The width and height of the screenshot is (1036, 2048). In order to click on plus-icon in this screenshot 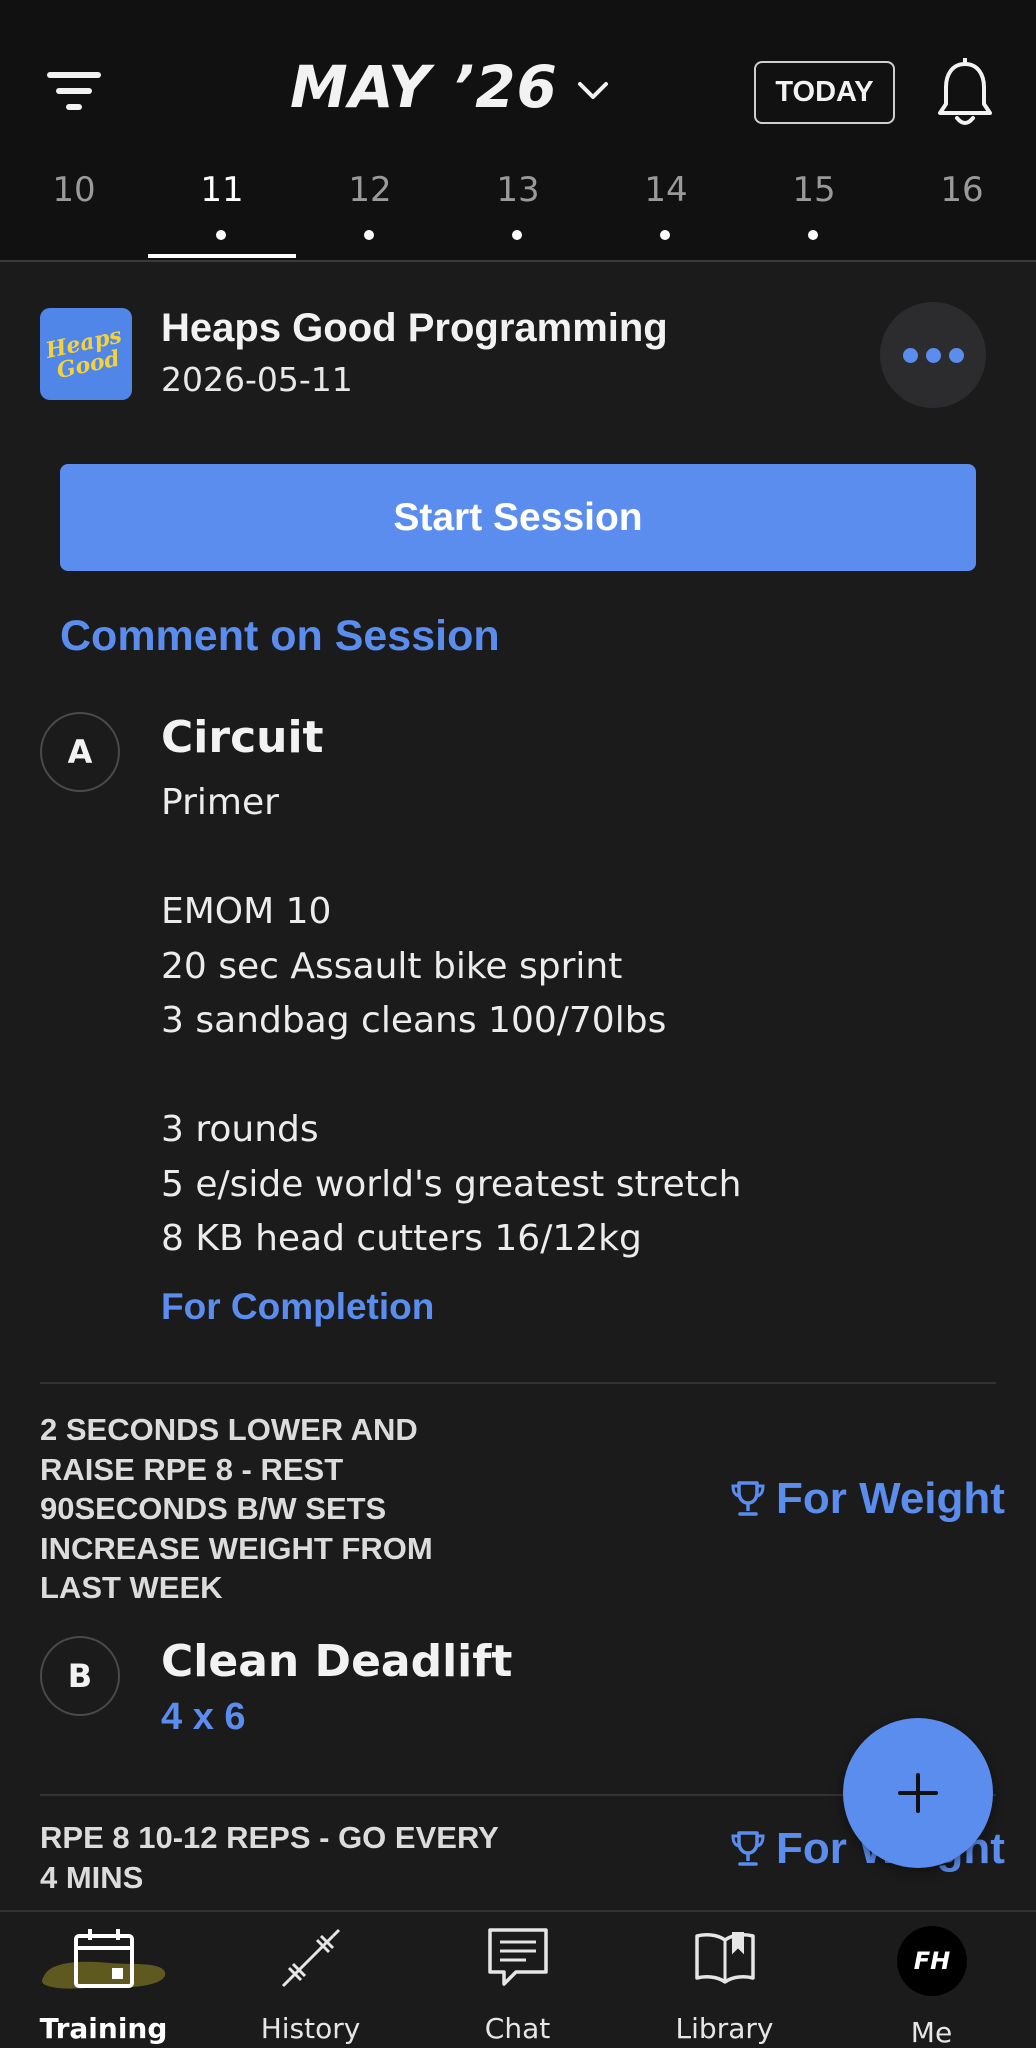, I will do `click(918, 1793)`.